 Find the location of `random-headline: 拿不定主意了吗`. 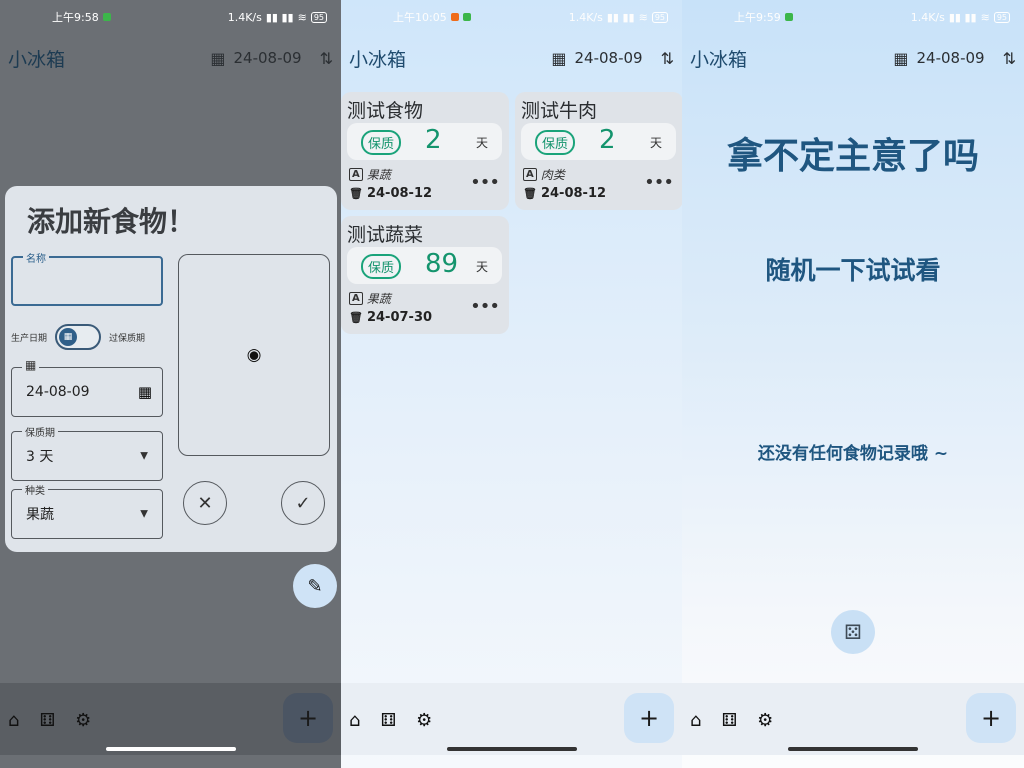

random-headline: 拿不定主意了吗 is located at coordinates (852, 156).